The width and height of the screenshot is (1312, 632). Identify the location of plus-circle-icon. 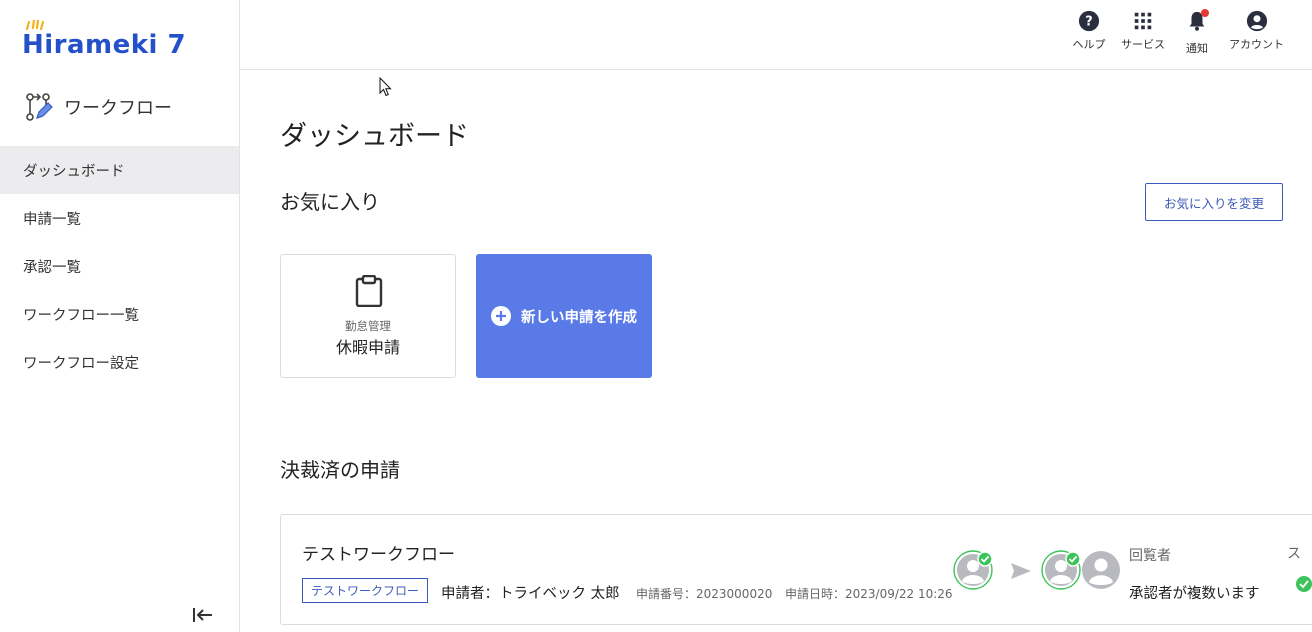
(501, 316).